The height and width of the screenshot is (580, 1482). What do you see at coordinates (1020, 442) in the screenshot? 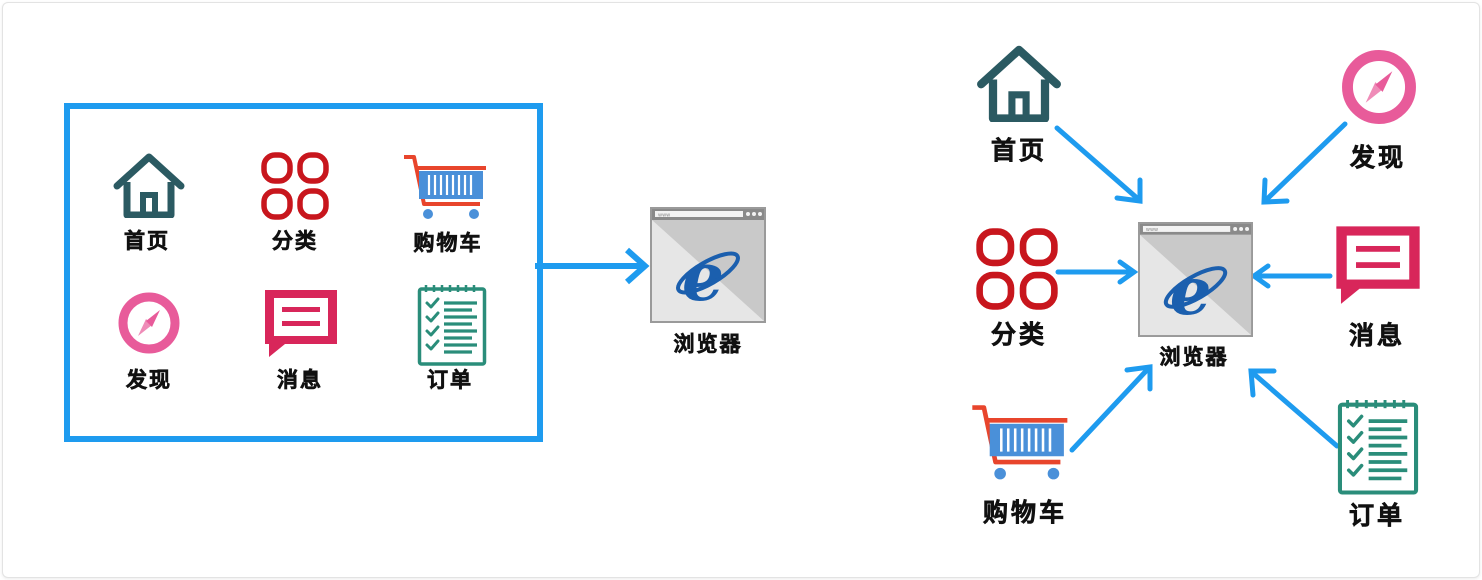
I see `cart-icon` at bounding box center [1020, 442].